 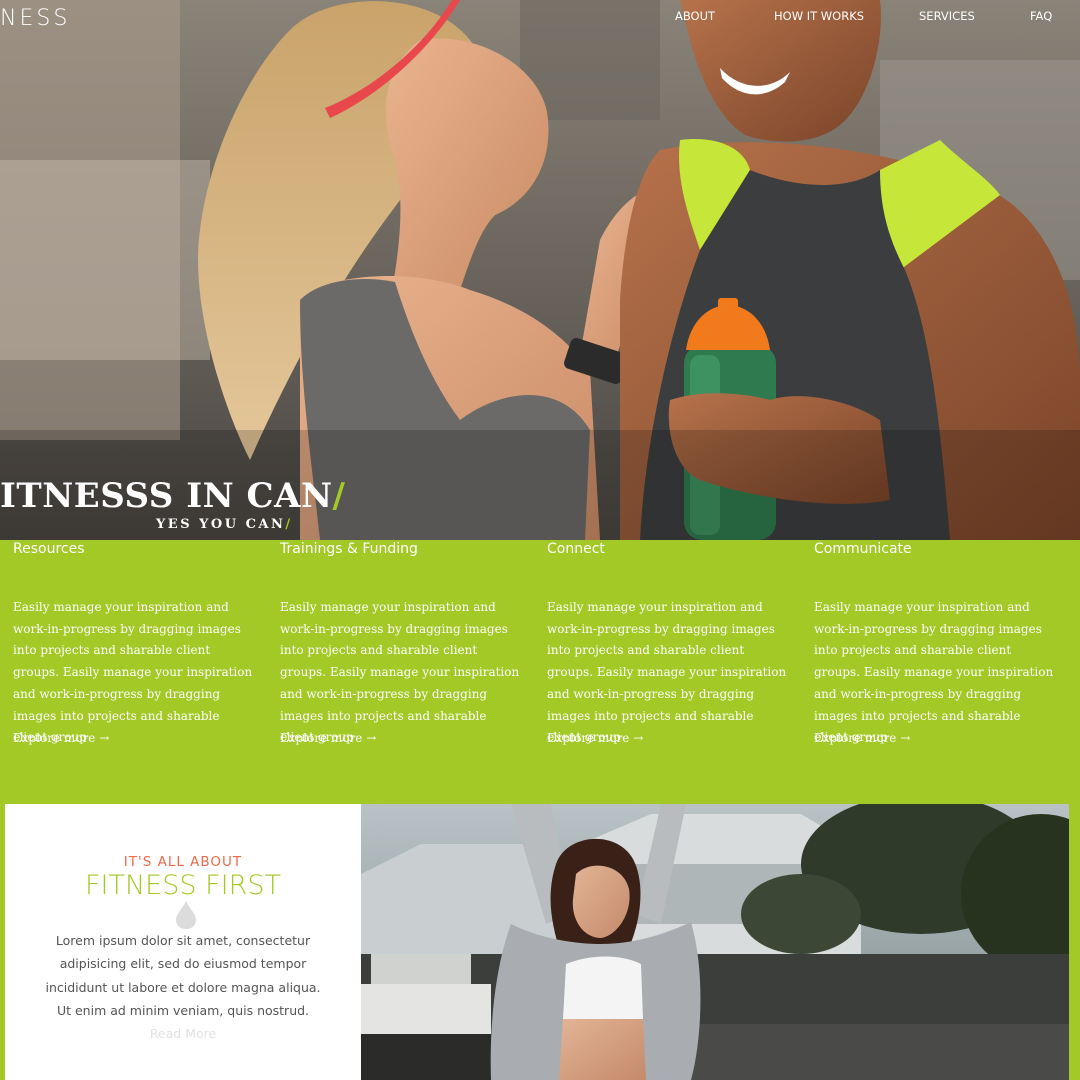 I want to click on nav-link-how-it-works: HOW IT WORKS, so click(x=819, y=16).